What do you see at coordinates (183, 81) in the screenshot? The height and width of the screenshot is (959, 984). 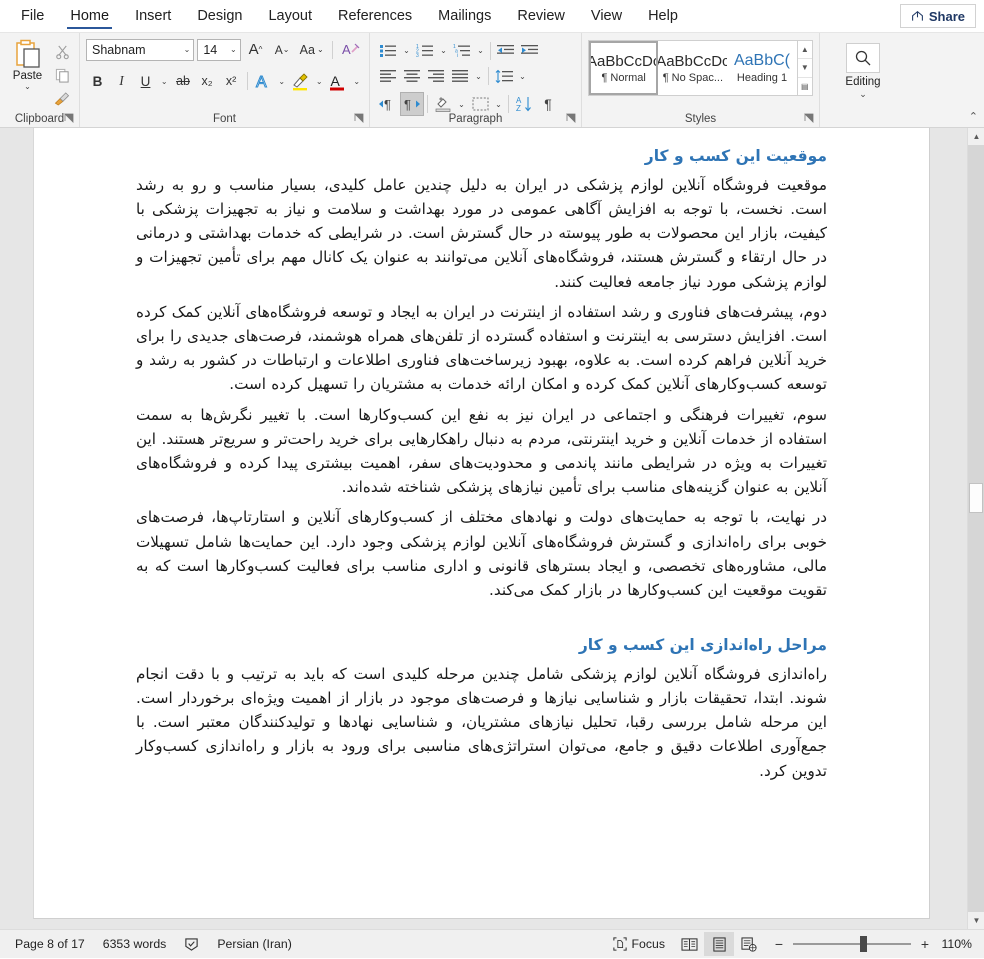 I see `strikethrough-button: ab` at bounding box center [183, 81].